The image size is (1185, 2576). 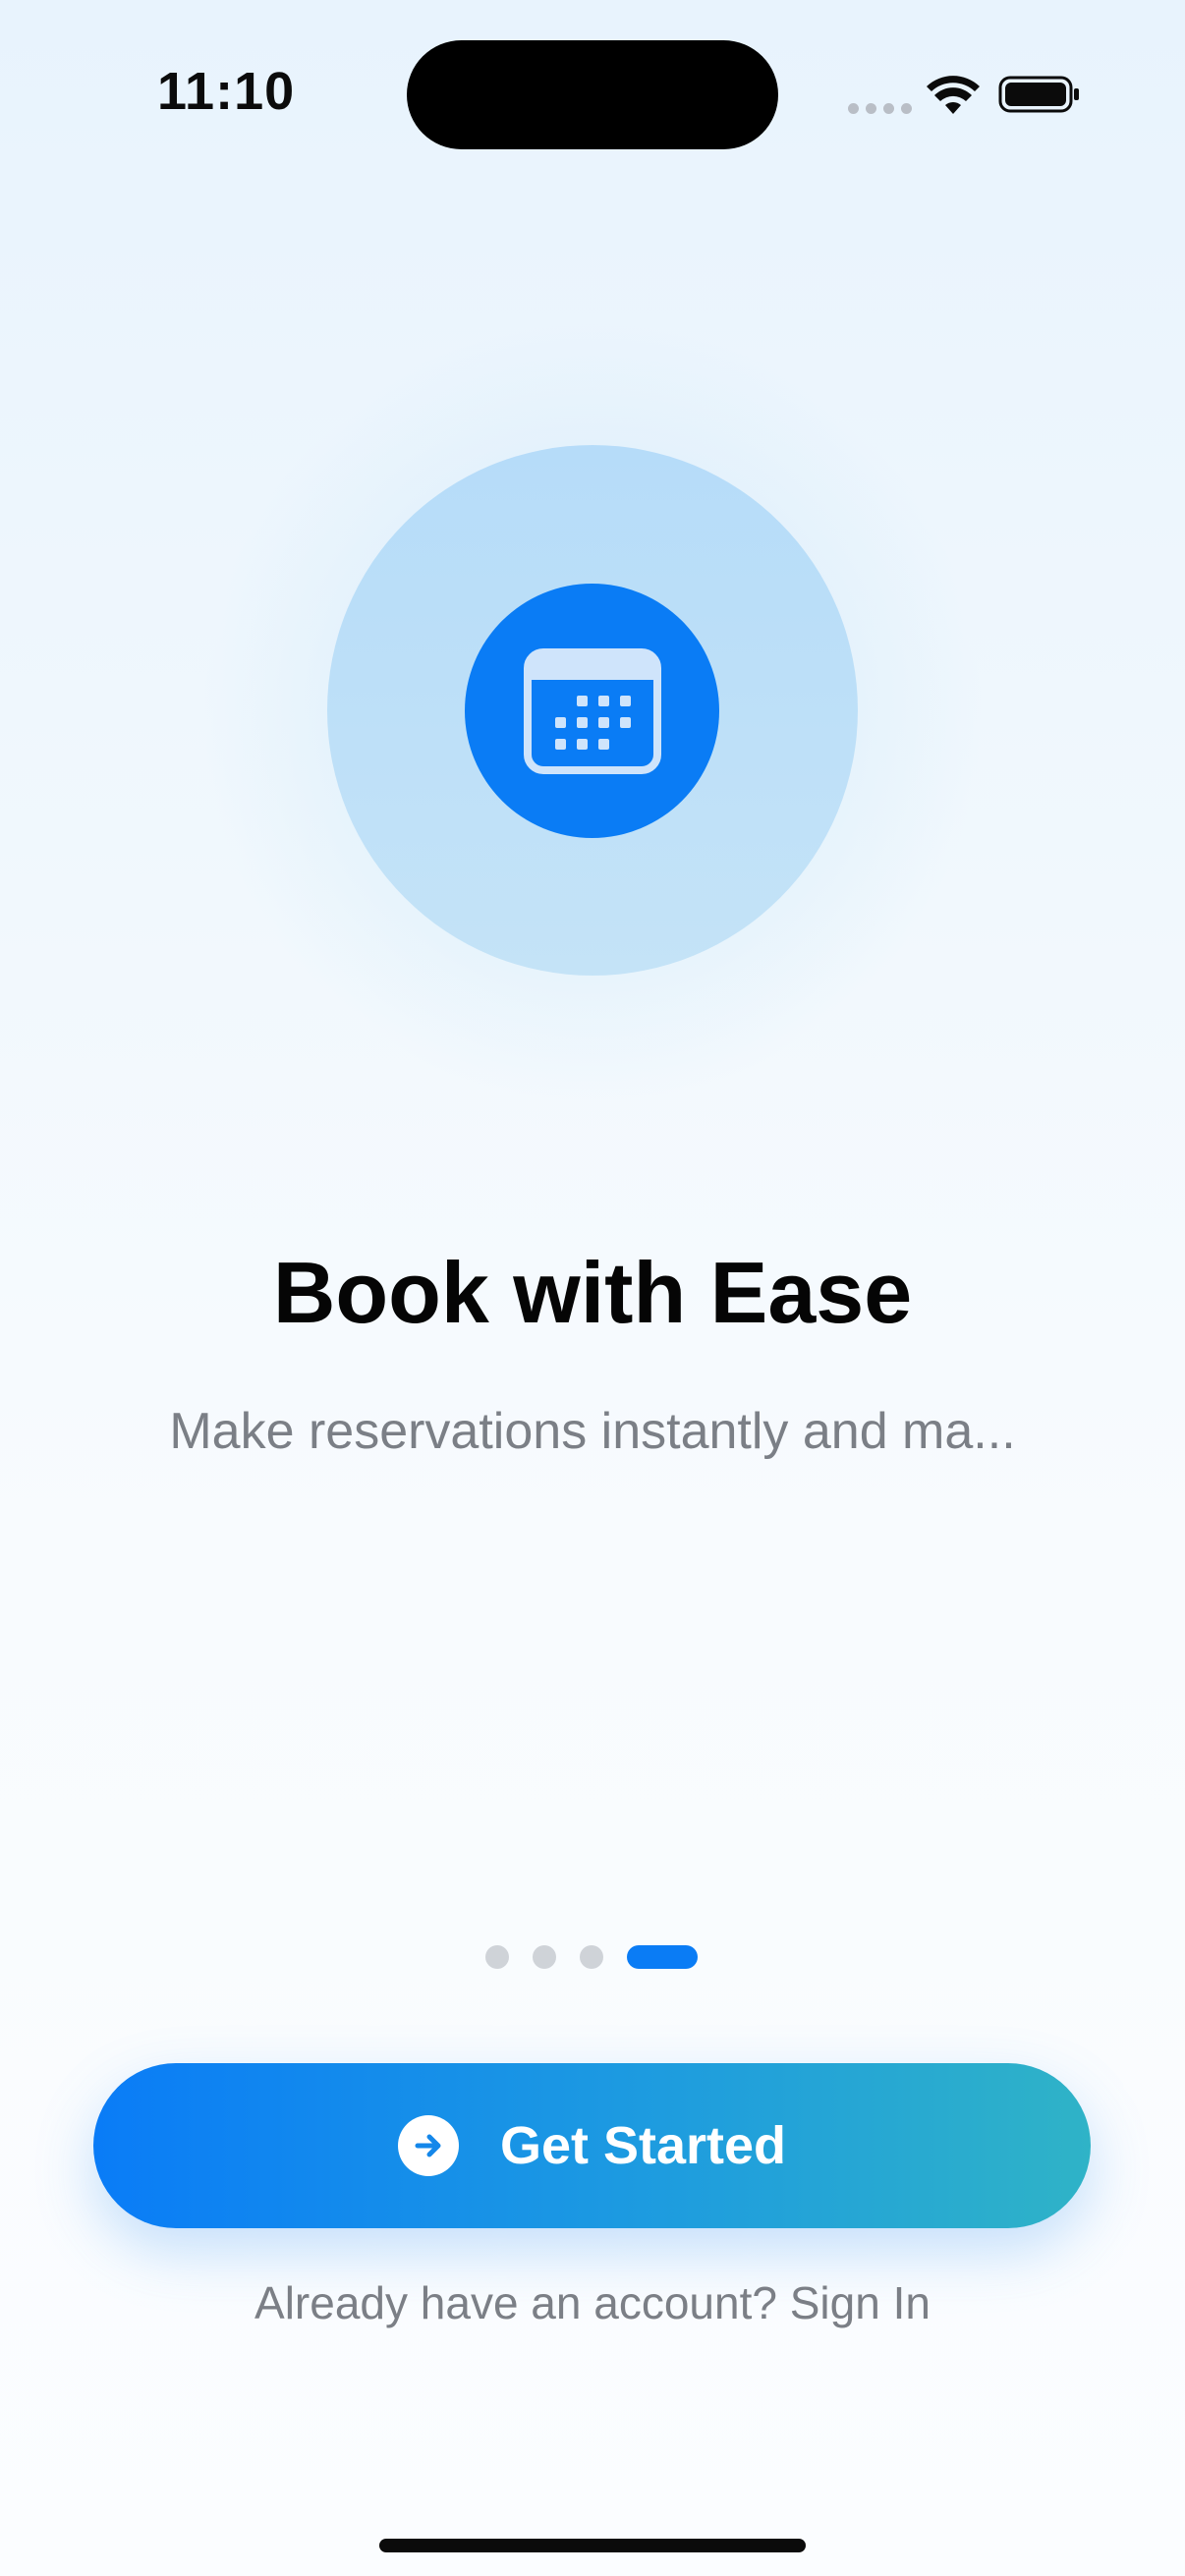 What do you see at coordinates (662, 1957) in the screenshot?
I see `page-dot-4-active` at bounding box center [662, 1957].